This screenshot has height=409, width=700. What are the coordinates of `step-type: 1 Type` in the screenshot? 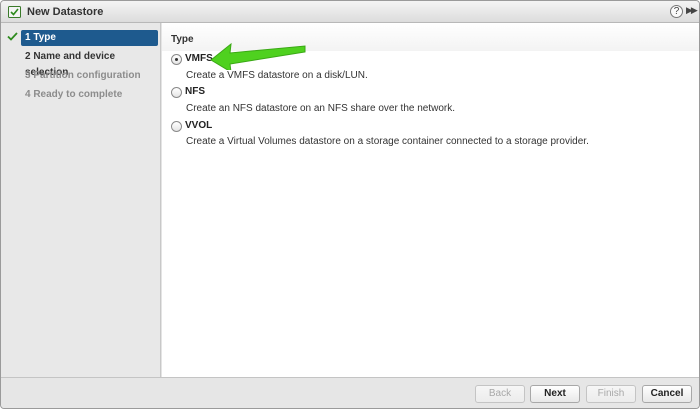 It's located at (89, 38).